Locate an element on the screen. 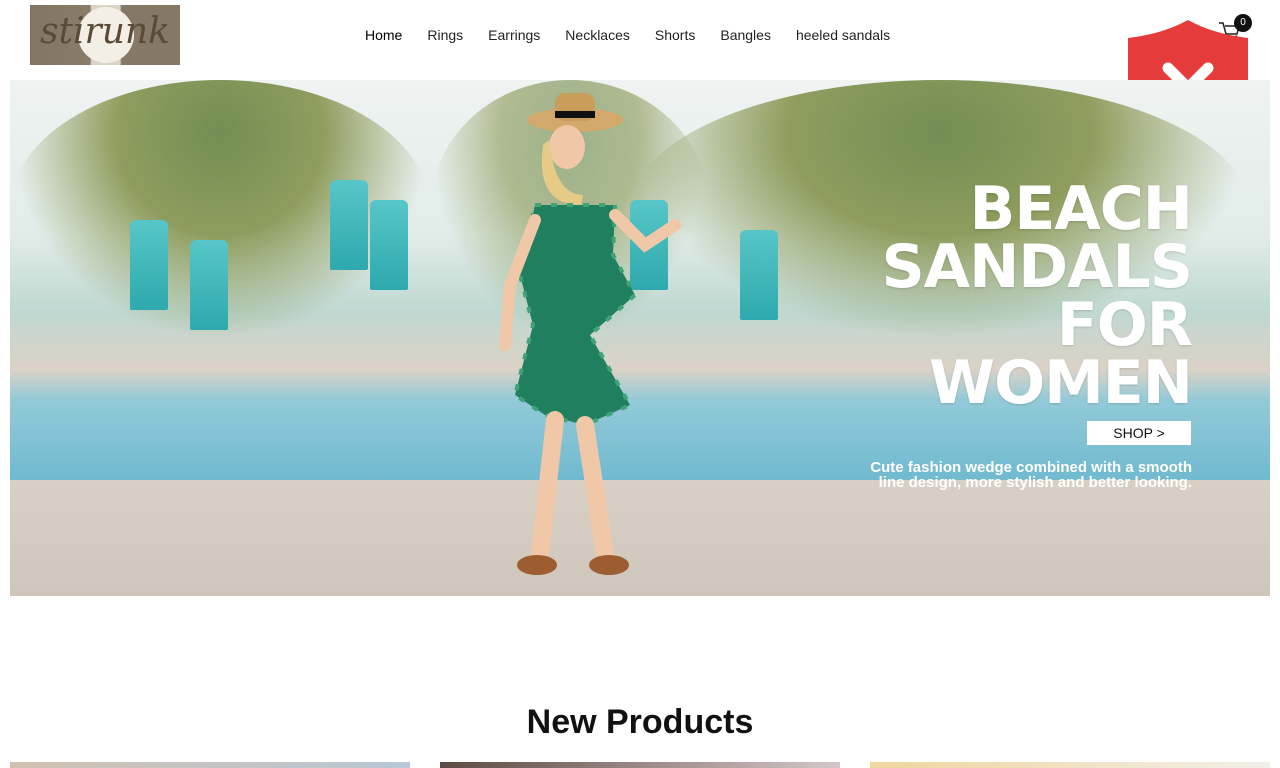  nav-link-shorts: Shorts is located at coordinates (675, 35).